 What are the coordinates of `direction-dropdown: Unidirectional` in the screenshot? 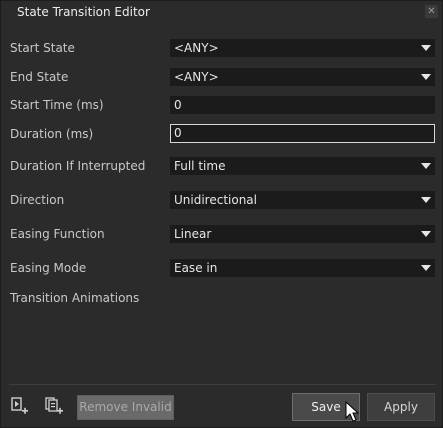 It's located at (302, 200).